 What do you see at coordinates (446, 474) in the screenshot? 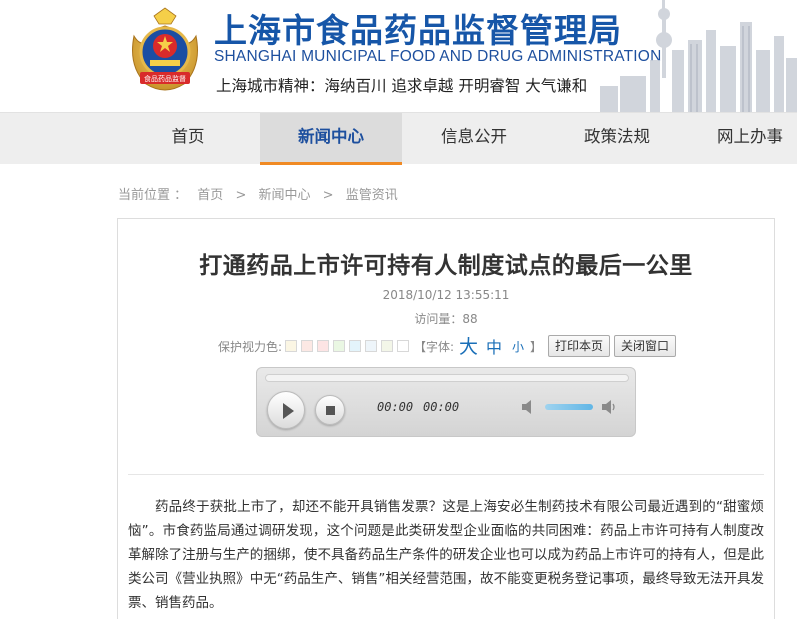
I see `content-divider` at bounding box center [446, 474].